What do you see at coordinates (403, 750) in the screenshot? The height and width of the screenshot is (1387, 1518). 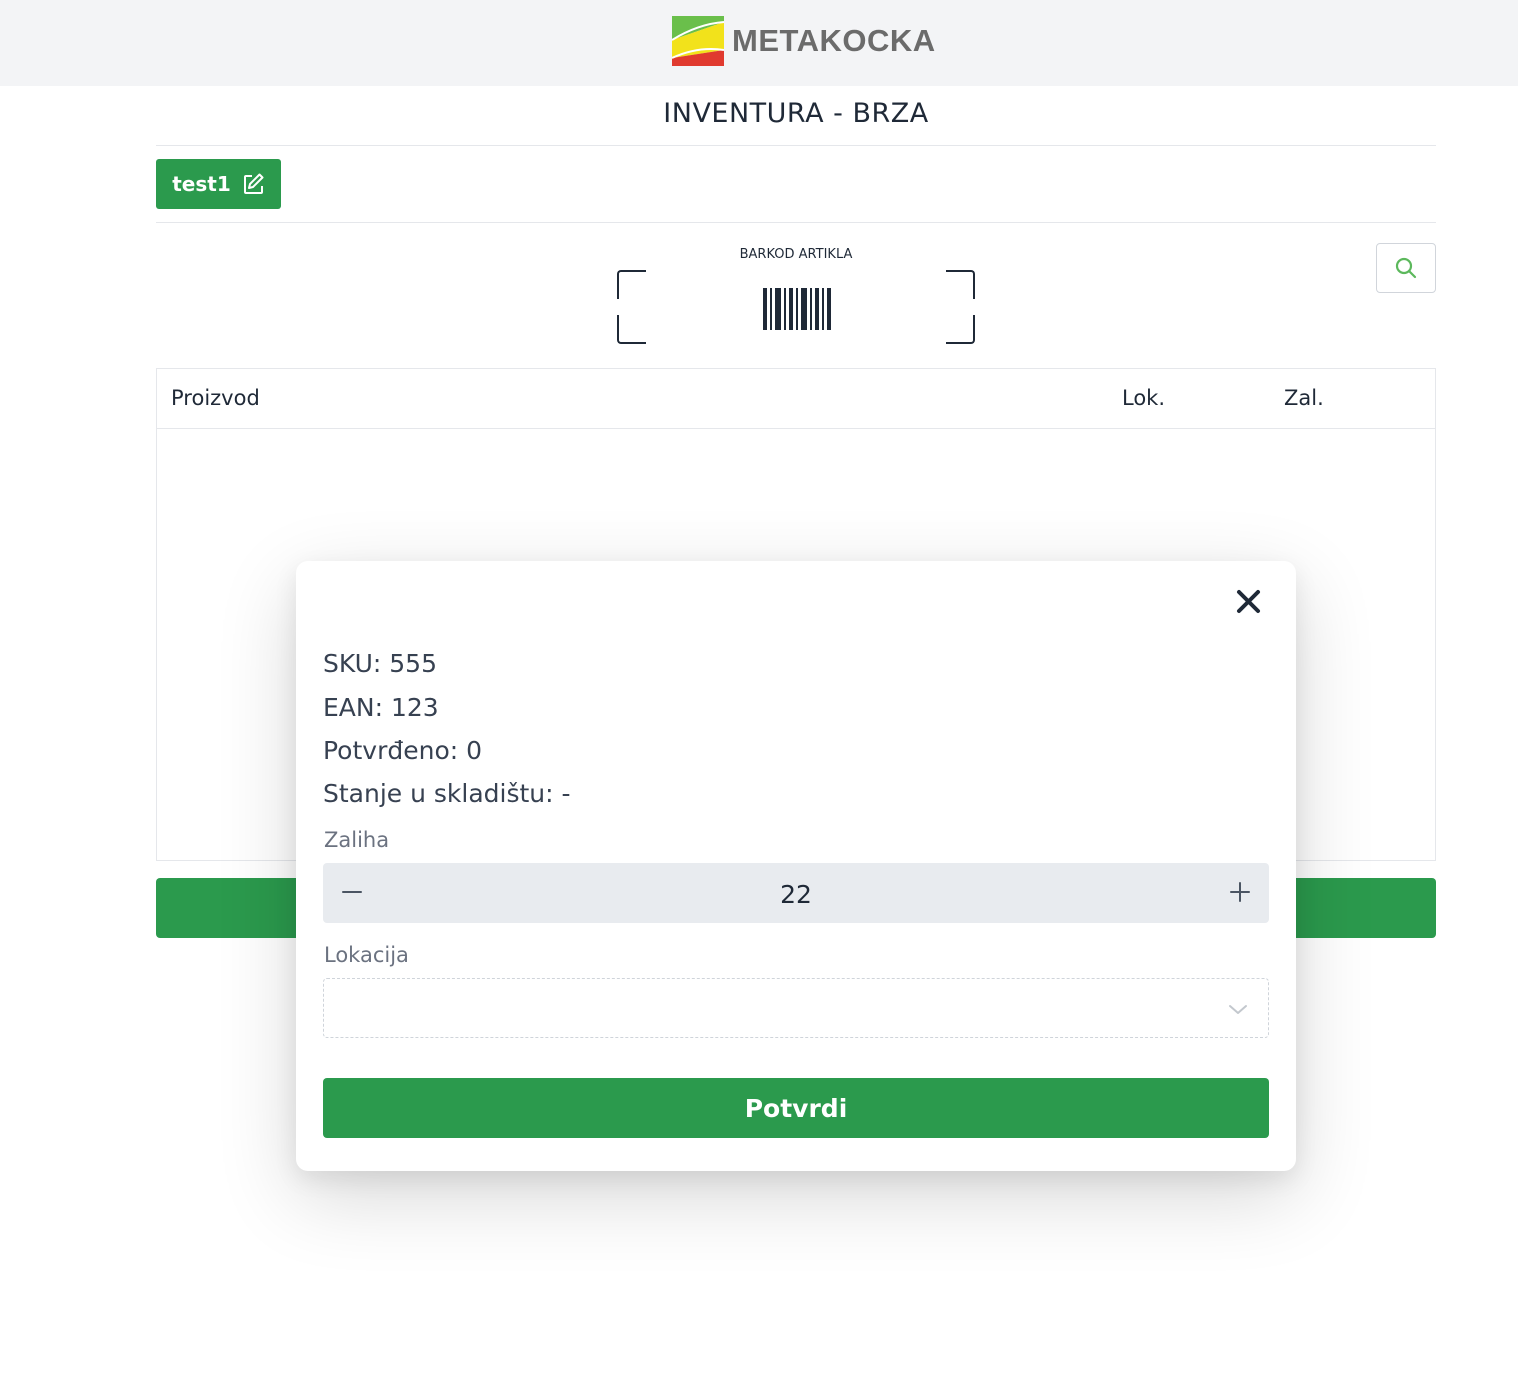 I see `confirmed-text: Potvrđeno: 0` at bounding box center [403, 750].